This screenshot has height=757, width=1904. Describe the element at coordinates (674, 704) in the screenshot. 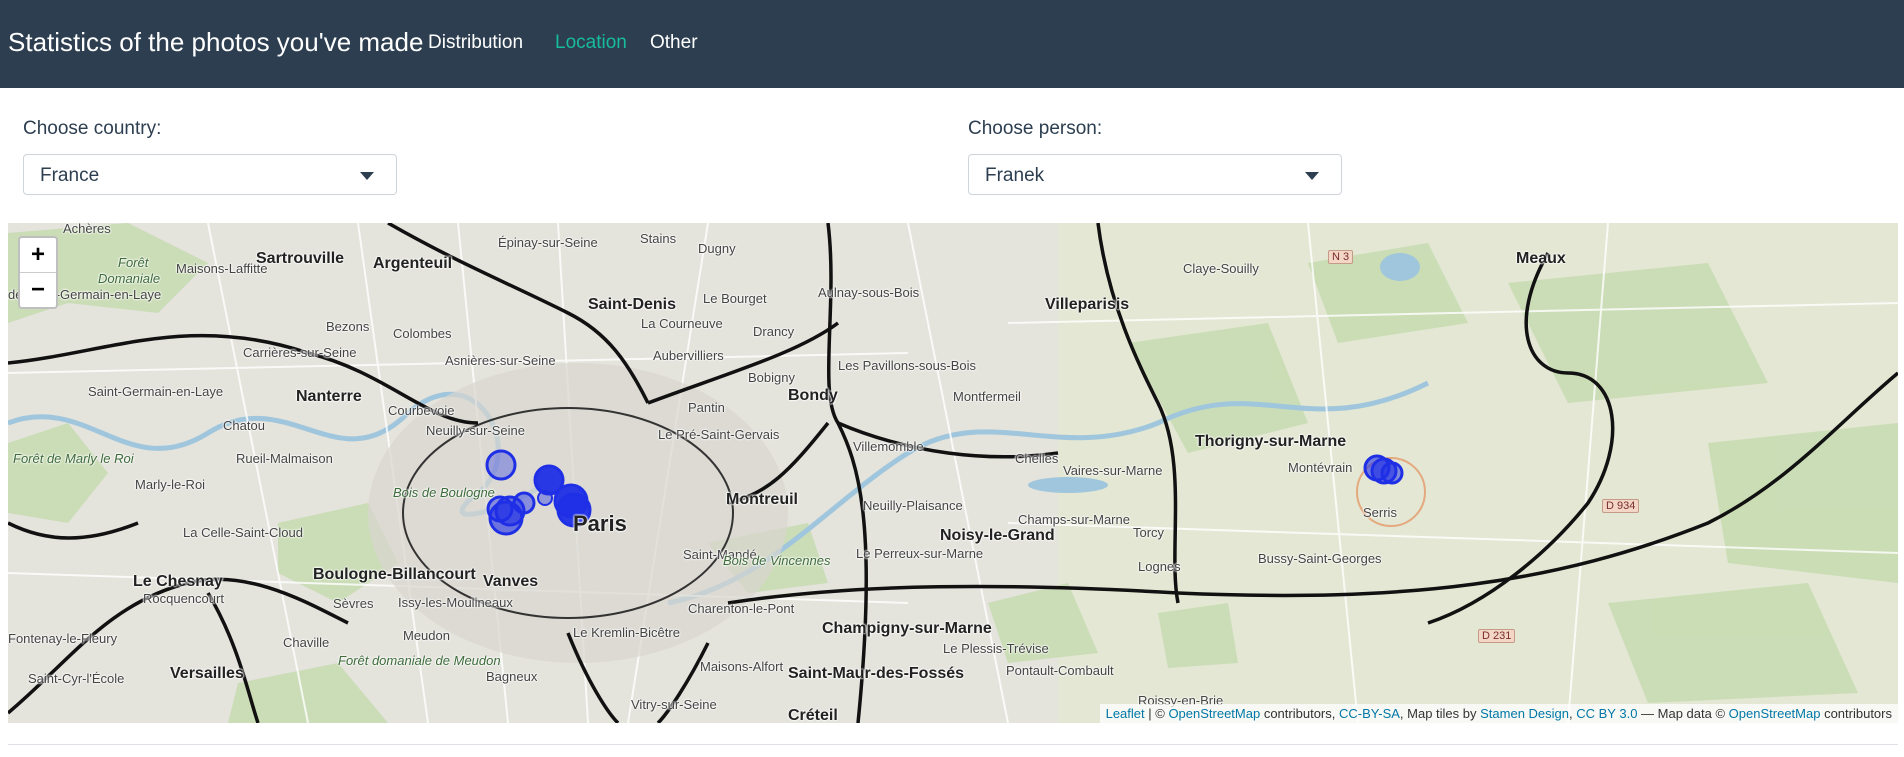

I see `place-label: Vitry-sur-Seine` at that location.